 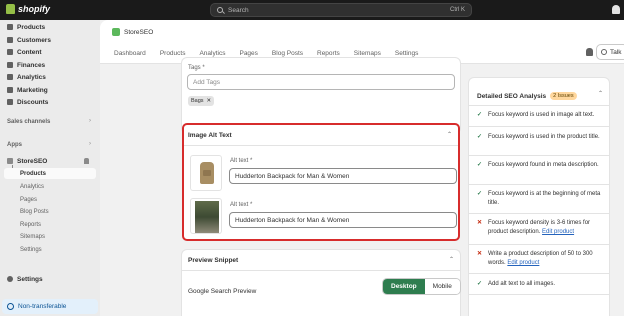 I want to click on sidebar-item-products: Products, so click(x=26, y=27).